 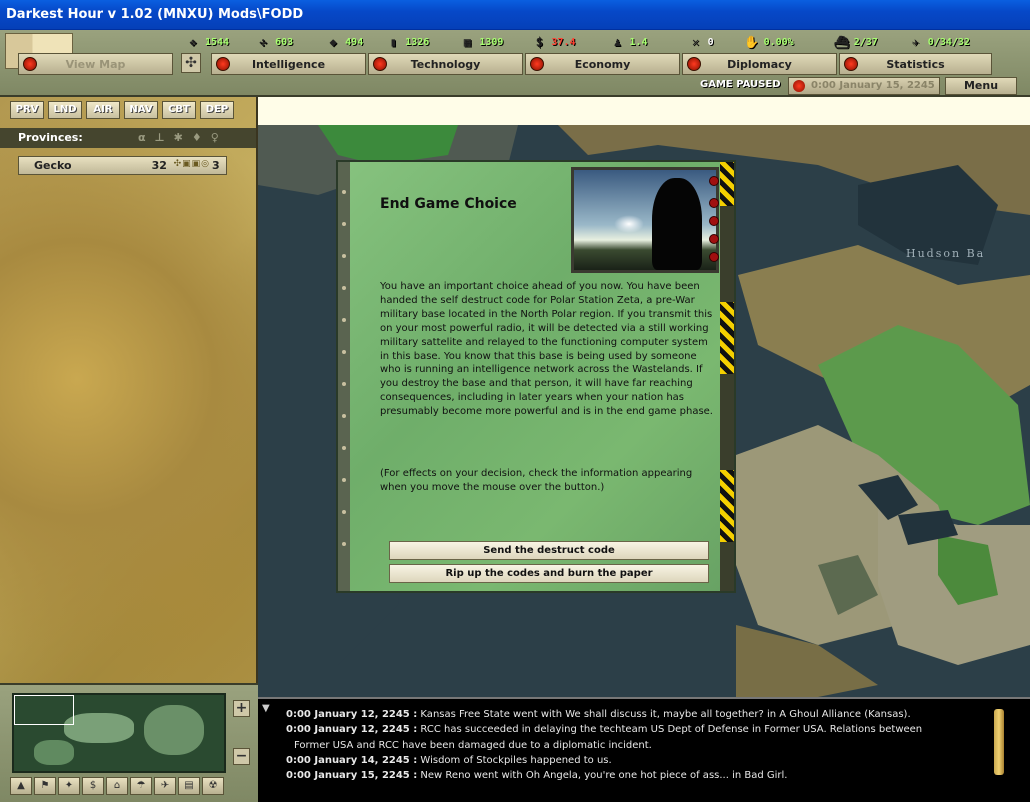 What do you see at coordinates (638, 42) in the screenshot?
I see `stat-value: 1.4` at bounding box center [638, 42].